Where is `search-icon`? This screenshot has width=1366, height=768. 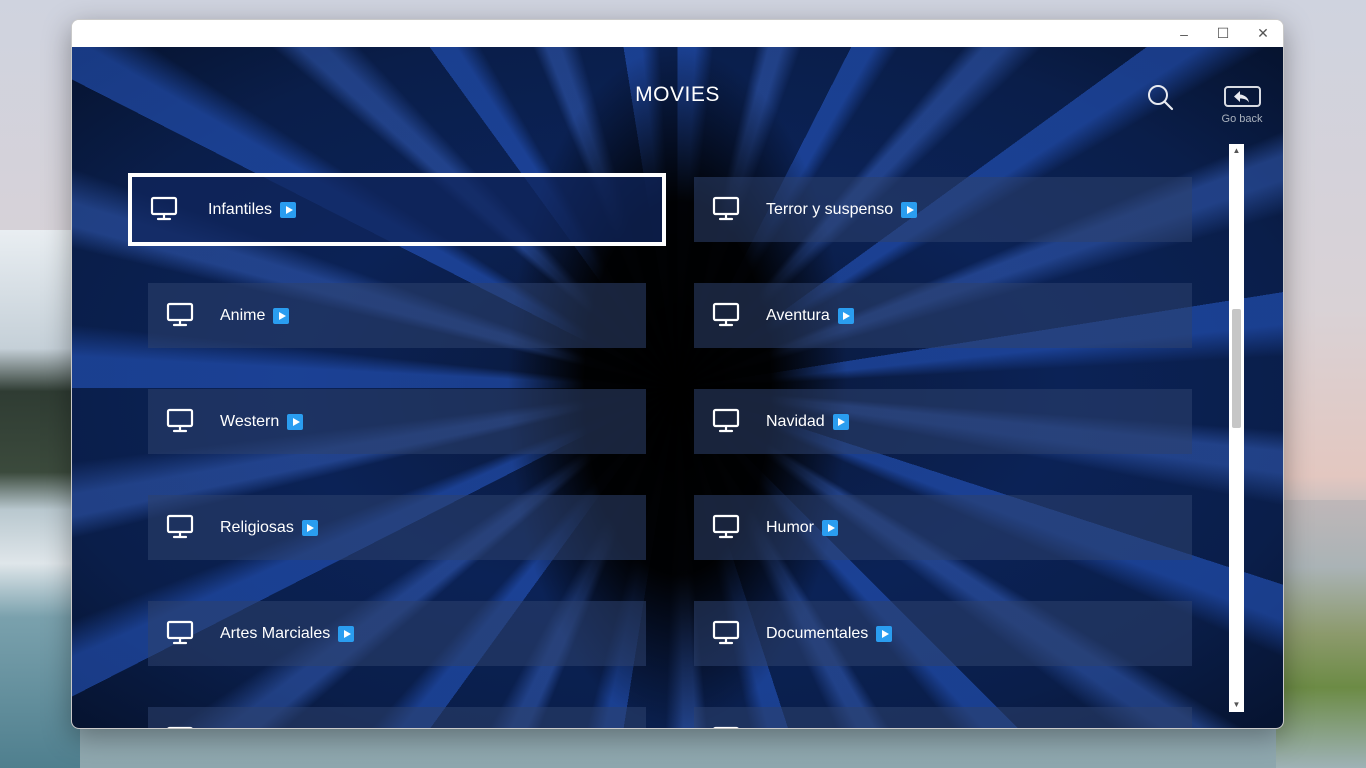
search-icon is located at coordinates (1161, 98).